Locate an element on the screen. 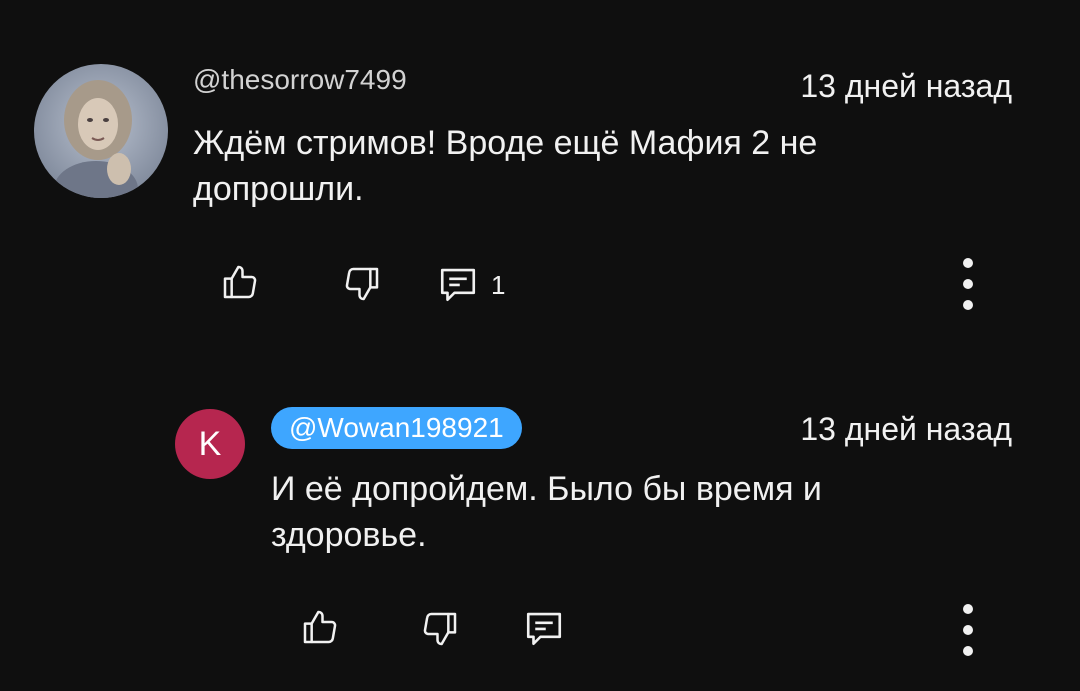  comment-author: @thesorrow7499 is located at coordinates (300, 80).